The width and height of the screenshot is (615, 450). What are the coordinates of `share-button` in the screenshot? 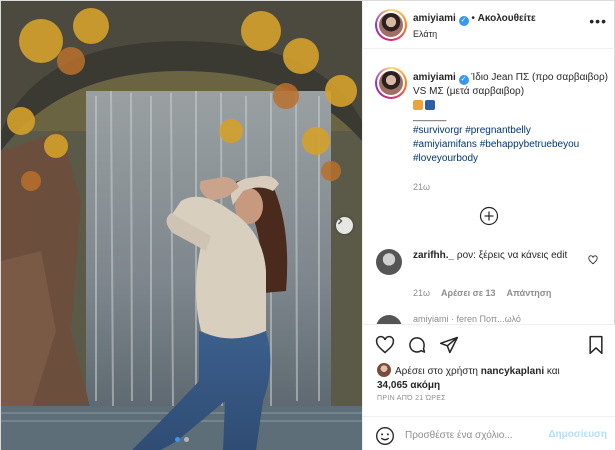 It's located at (449, 346).